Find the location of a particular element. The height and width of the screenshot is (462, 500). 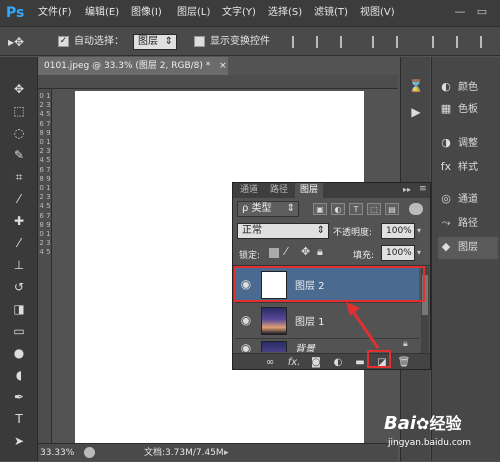

fx-icon: fx. is located at coordinates (294, 363).